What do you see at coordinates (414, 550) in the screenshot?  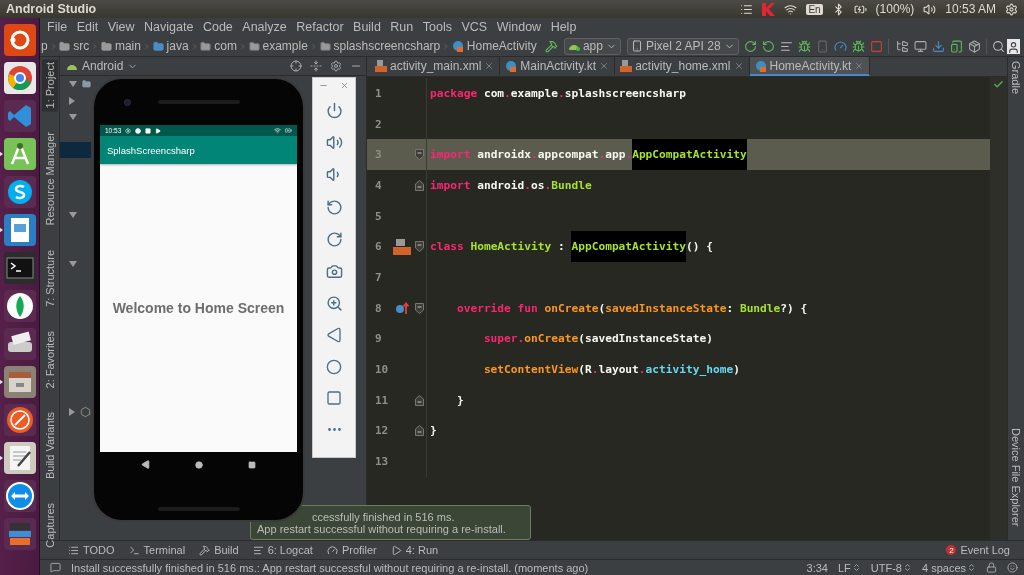 I see `tool-window-tab: 4: Run` at bounding box center [414, 550].